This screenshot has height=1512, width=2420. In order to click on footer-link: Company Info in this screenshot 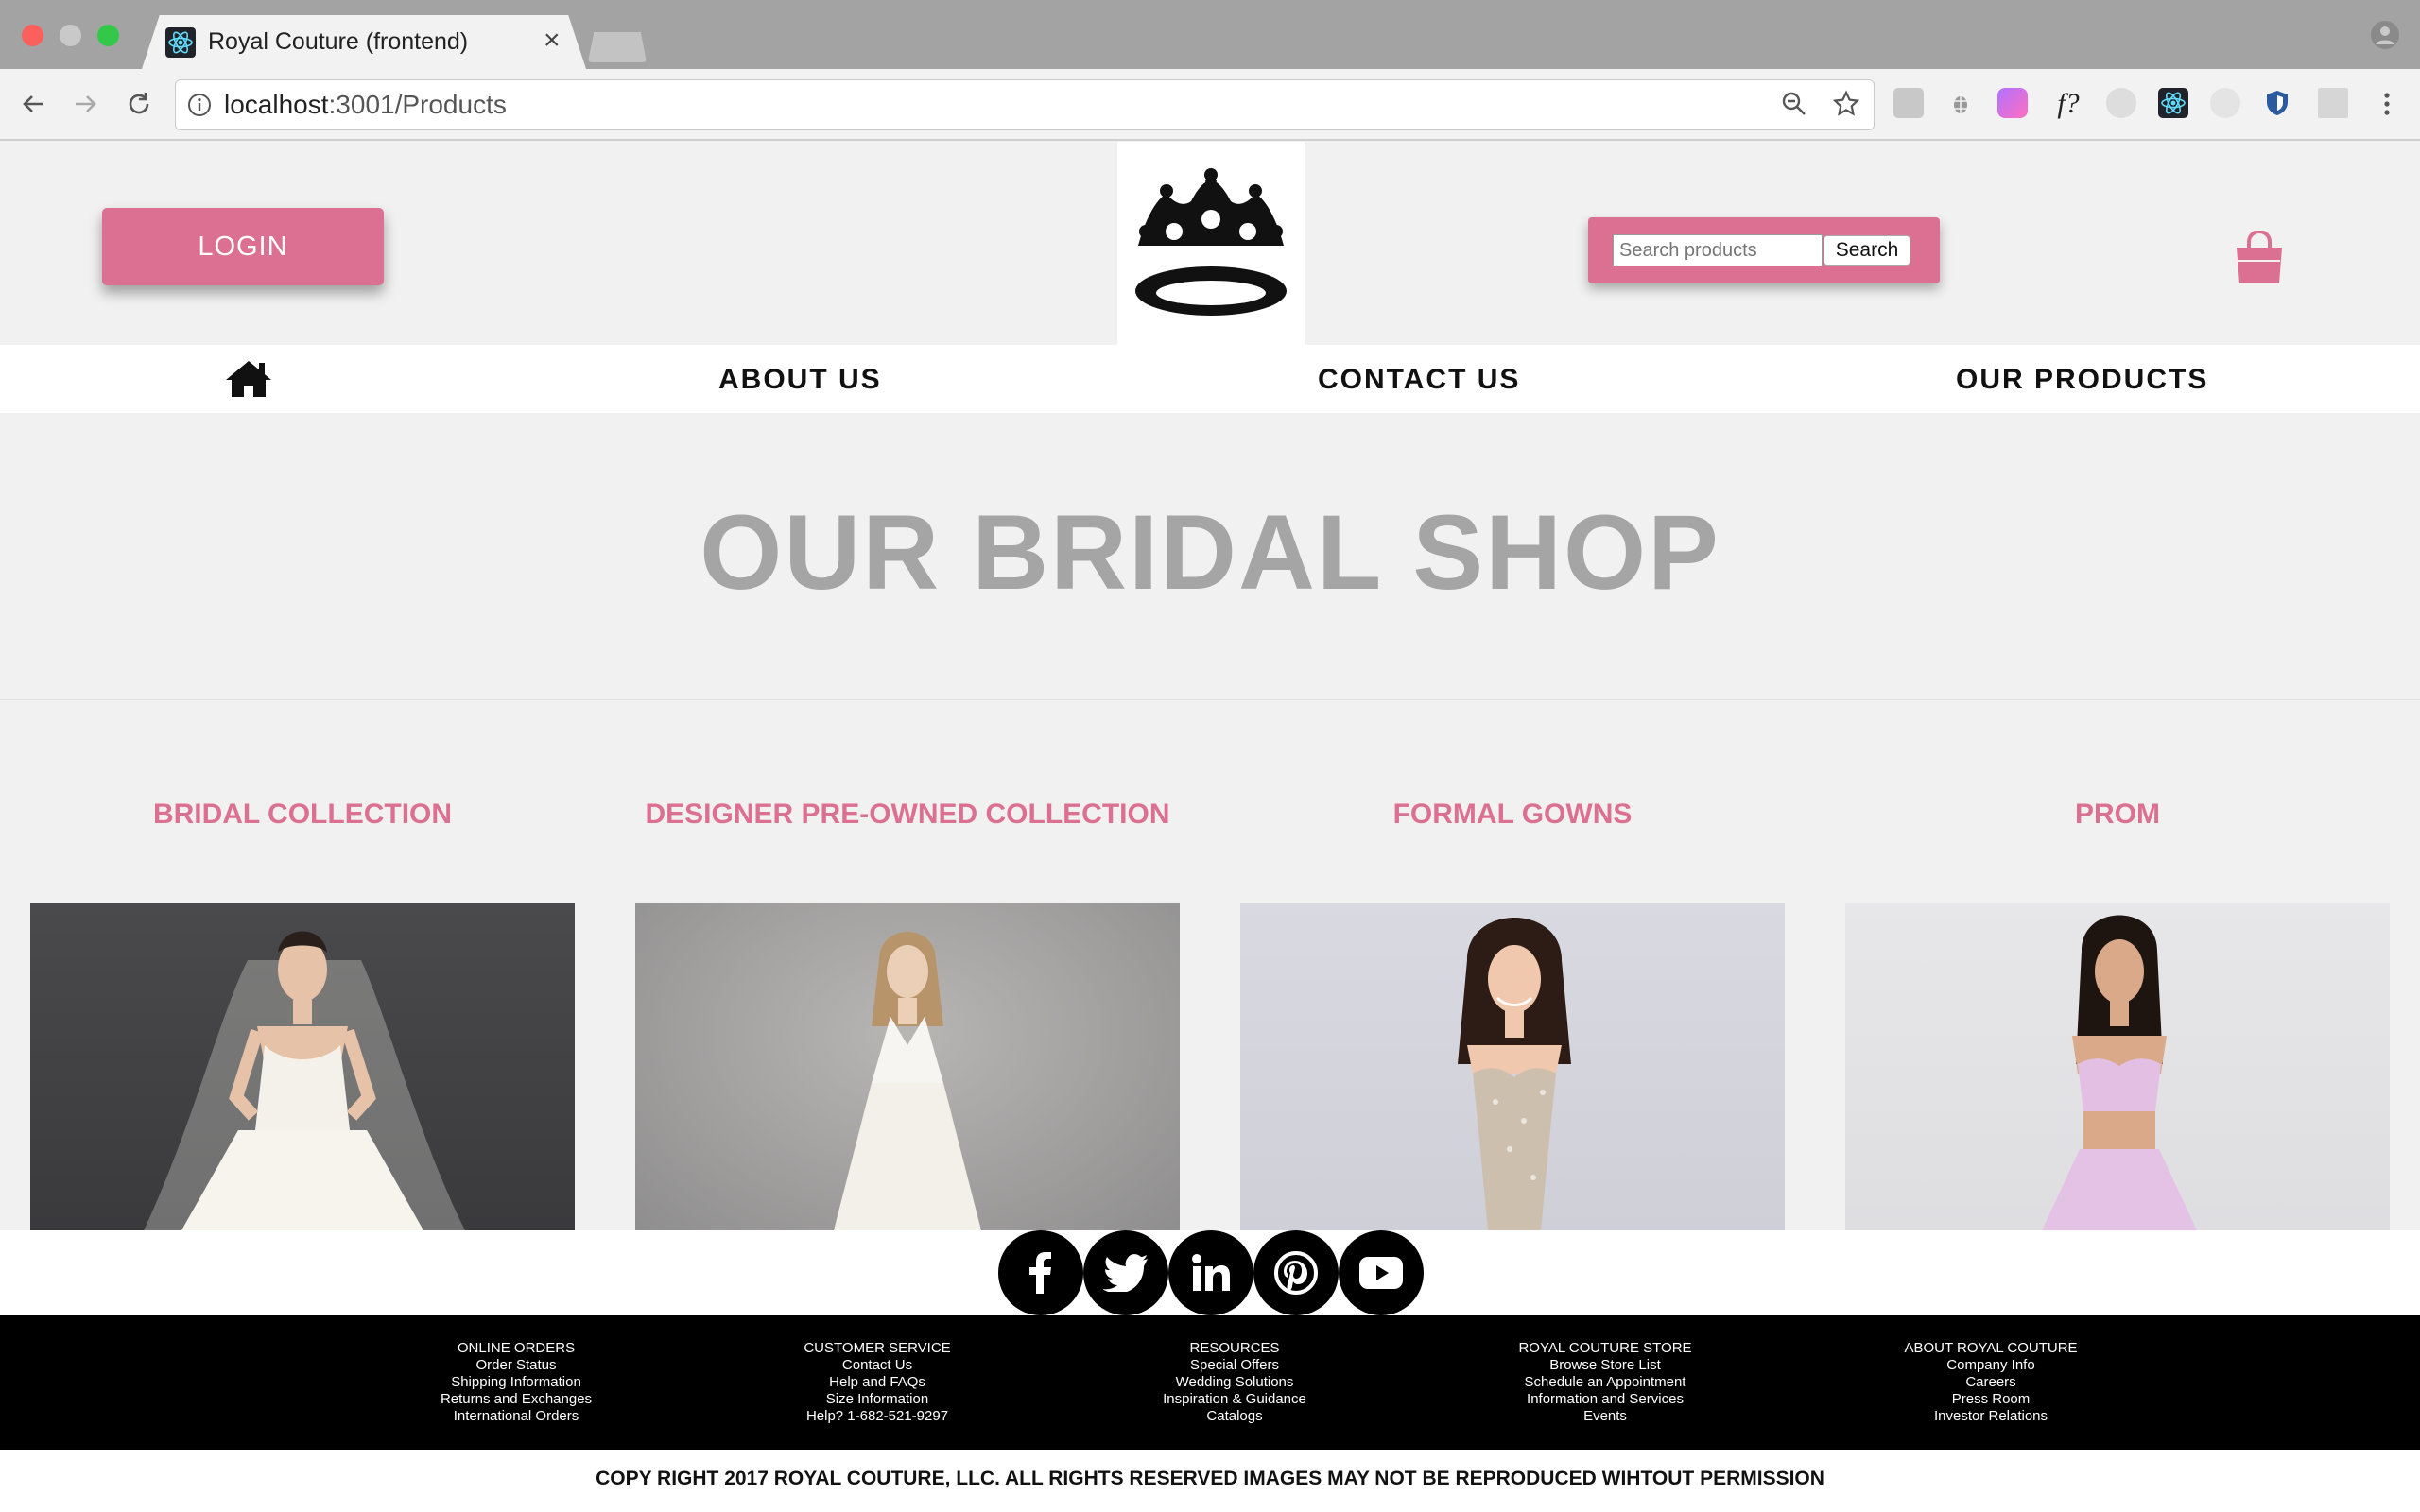, I will do `click(1991, 1365)`.